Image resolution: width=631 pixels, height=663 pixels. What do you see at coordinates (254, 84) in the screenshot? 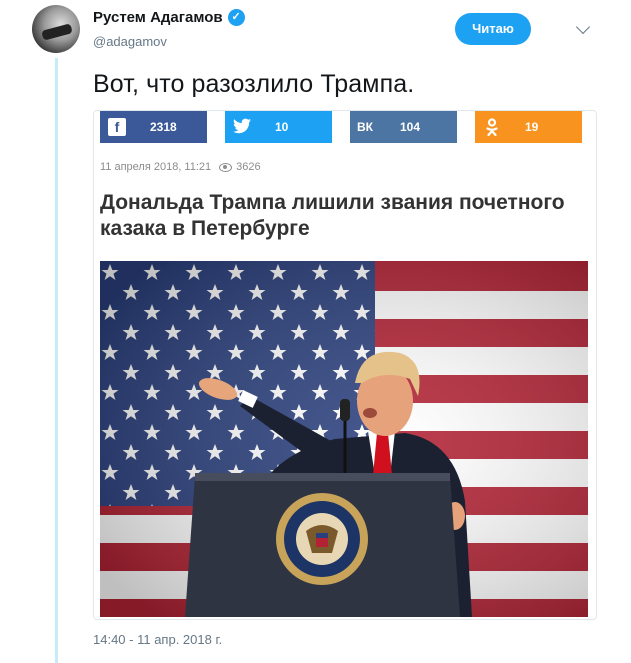
I see `tweet-text: Вот, что разозлило Трампа.` at bounding box center [254, 84].